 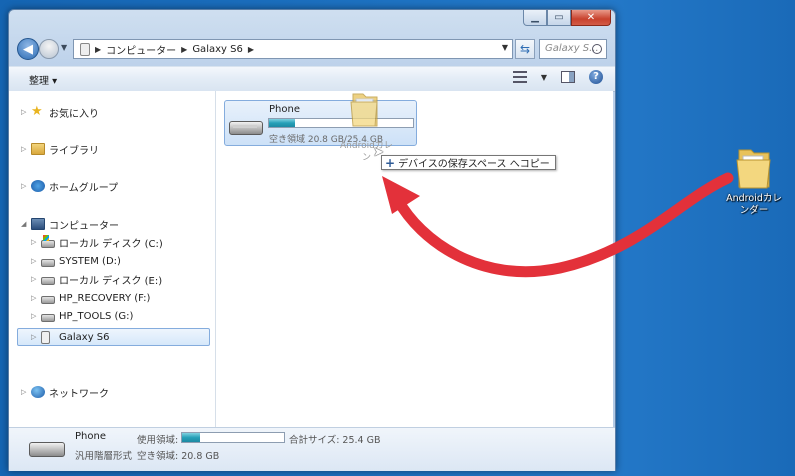 What do you see at coordinates (474, 164) in the screenshot?
I see `tooltip-text: デバイスの保存スペース へコピー` at bounding box center [474, 164].